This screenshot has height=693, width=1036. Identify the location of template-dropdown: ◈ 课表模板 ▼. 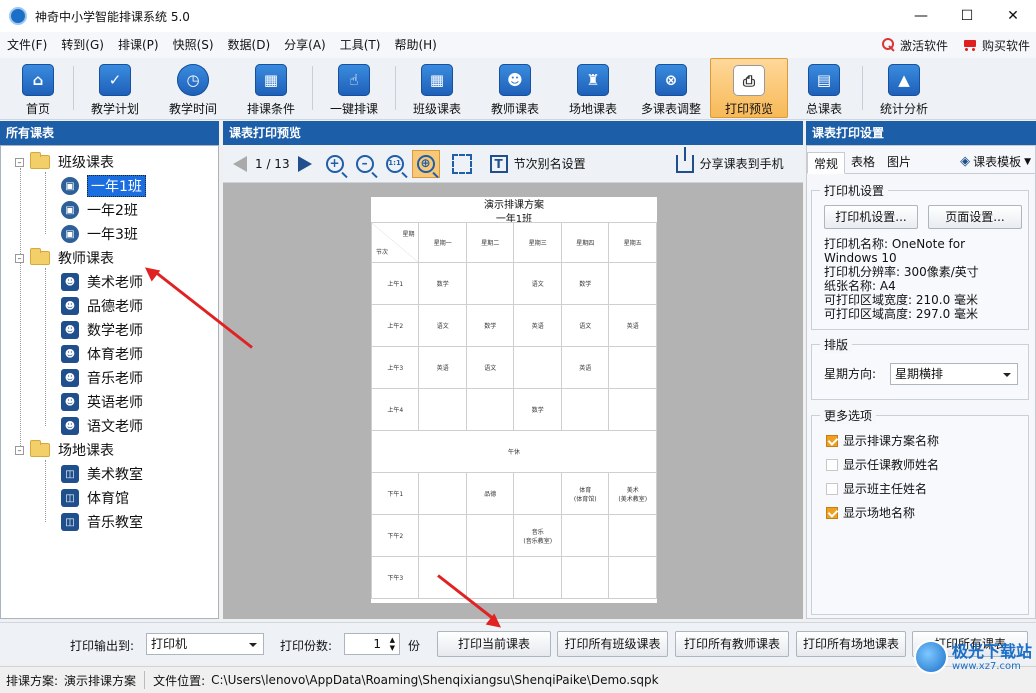
(995, 162).